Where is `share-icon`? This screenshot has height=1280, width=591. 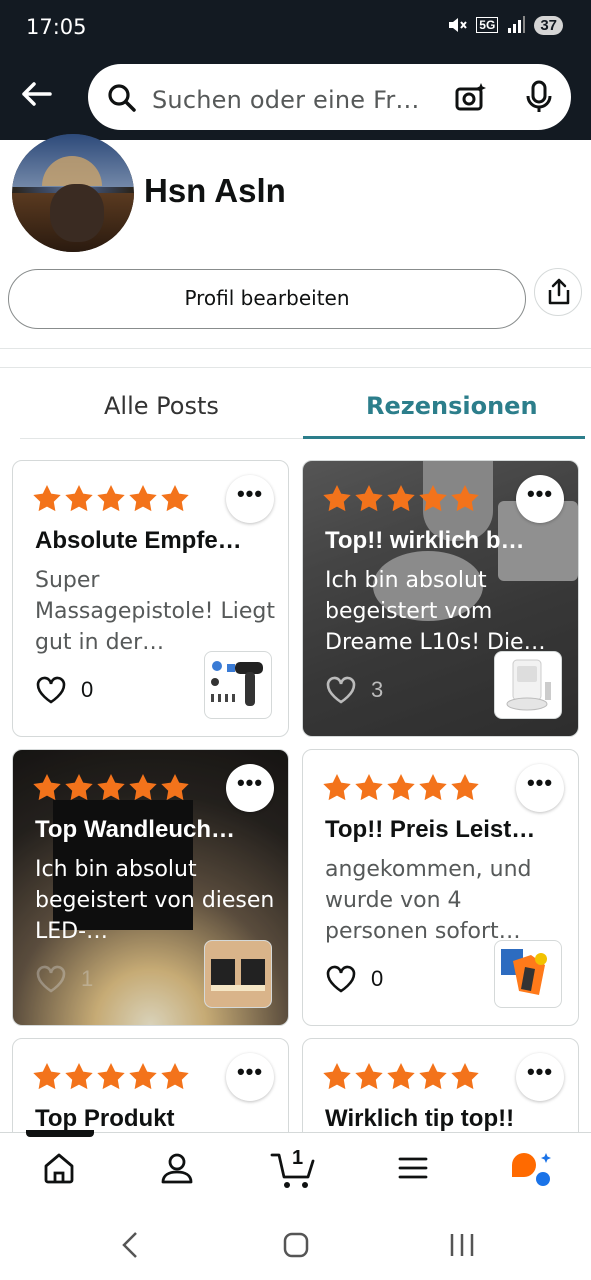 share-icon is located at coordinates (559, 291).